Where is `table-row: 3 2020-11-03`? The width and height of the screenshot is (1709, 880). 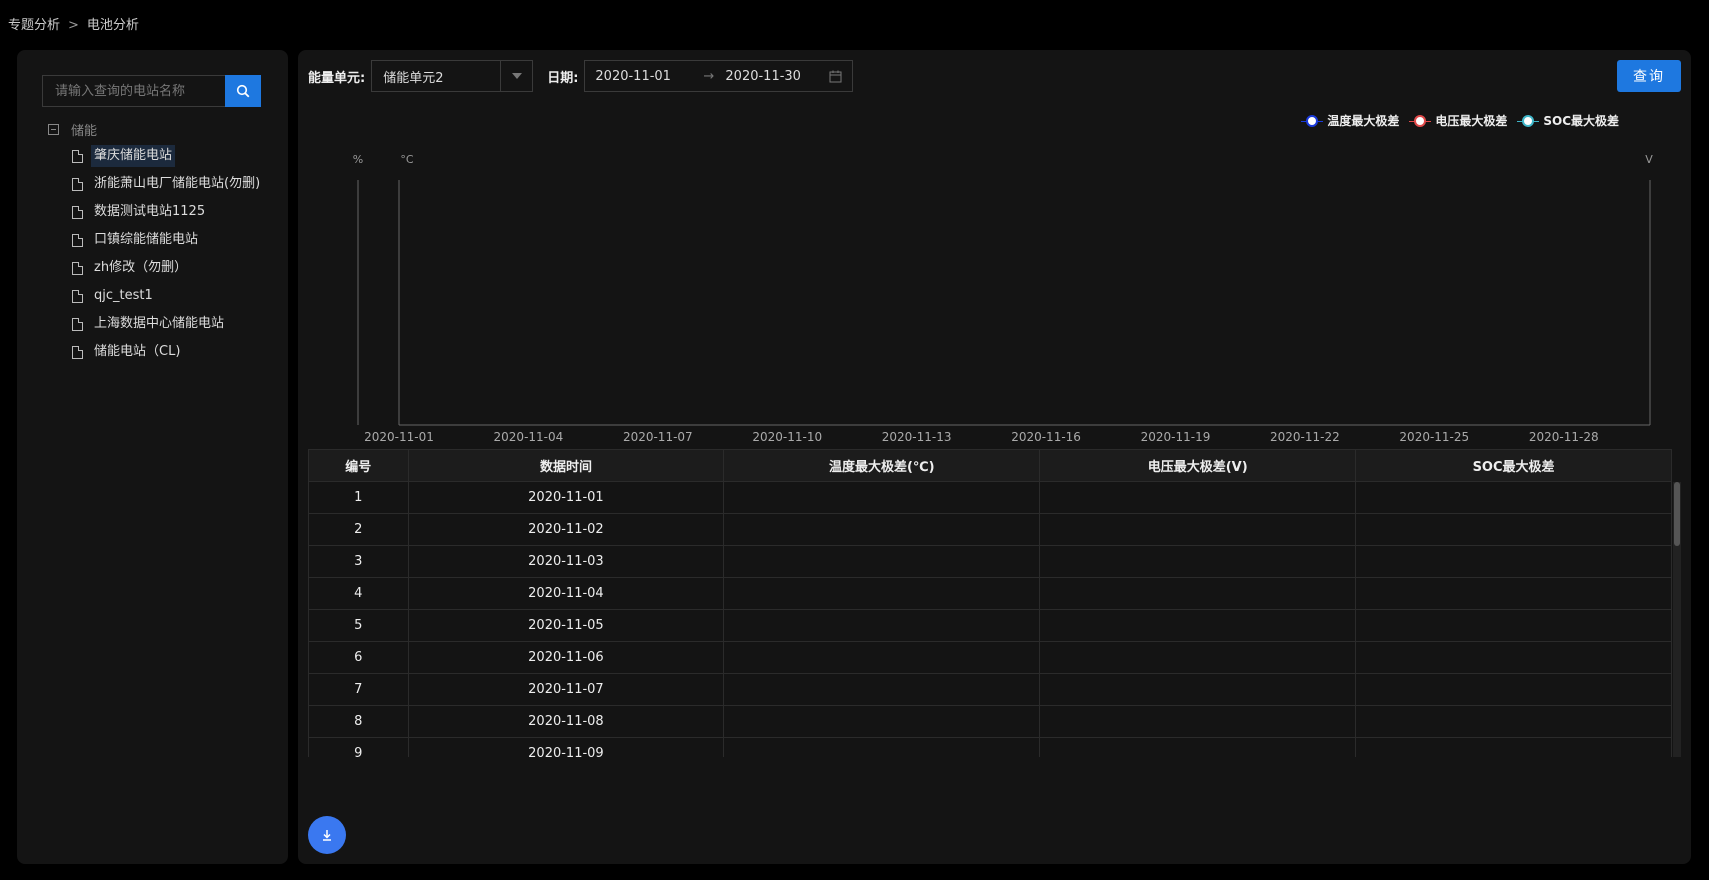 table-row: 3 2020-11-03 is located at coordinates (990, 561).